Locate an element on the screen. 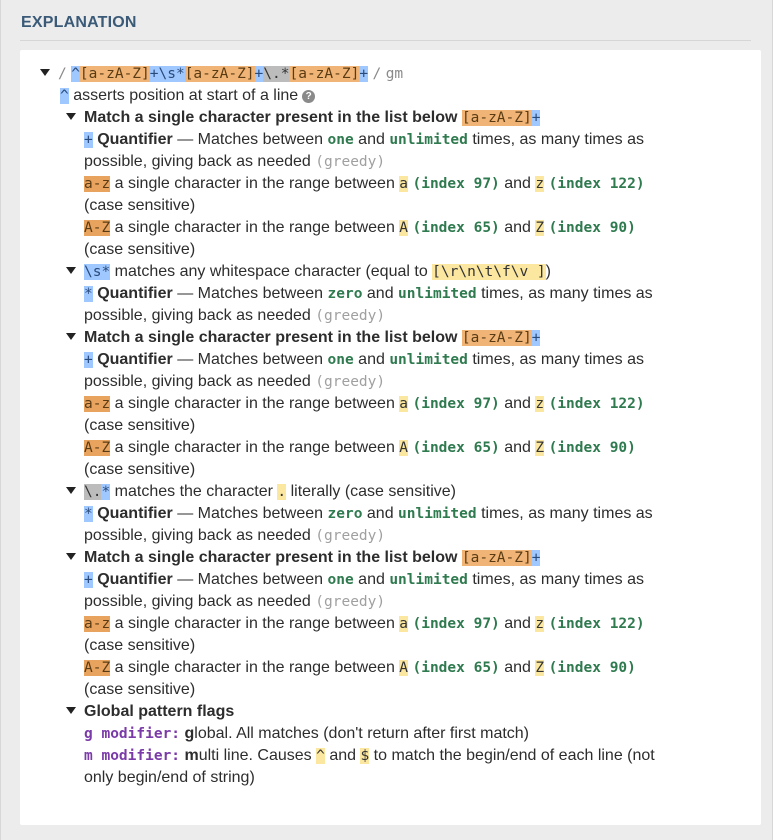  regex-close-slash: / is located at coordinates (377, 74).